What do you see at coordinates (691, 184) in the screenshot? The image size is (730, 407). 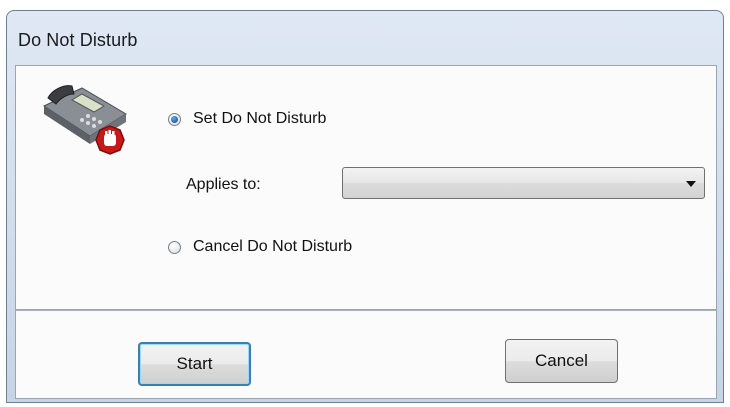 I see `chevron-down-icon` at bounding box center [691, 184].